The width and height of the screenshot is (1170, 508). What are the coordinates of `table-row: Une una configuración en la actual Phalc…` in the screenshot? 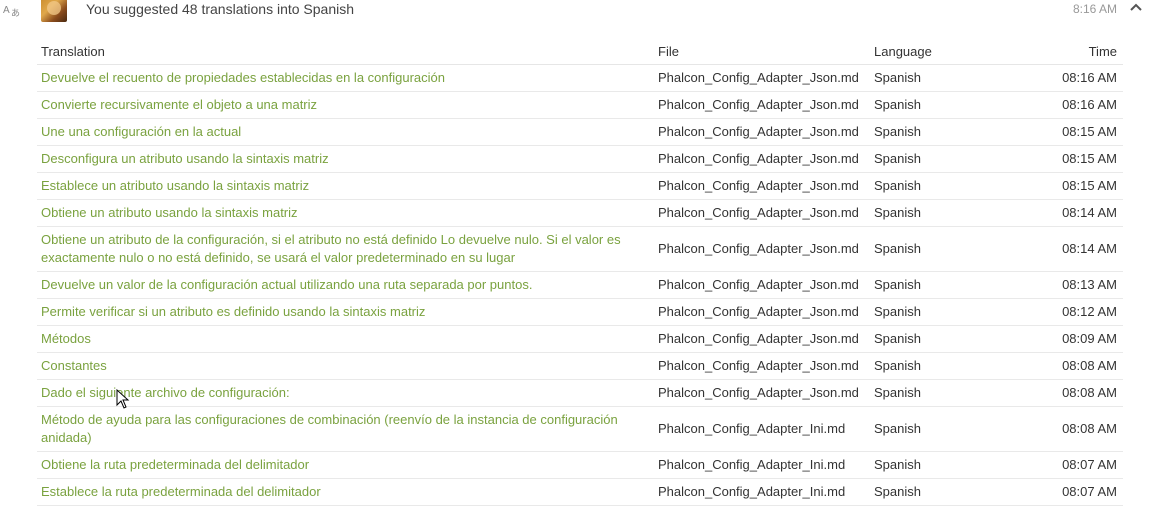 It's located at (580, 132).